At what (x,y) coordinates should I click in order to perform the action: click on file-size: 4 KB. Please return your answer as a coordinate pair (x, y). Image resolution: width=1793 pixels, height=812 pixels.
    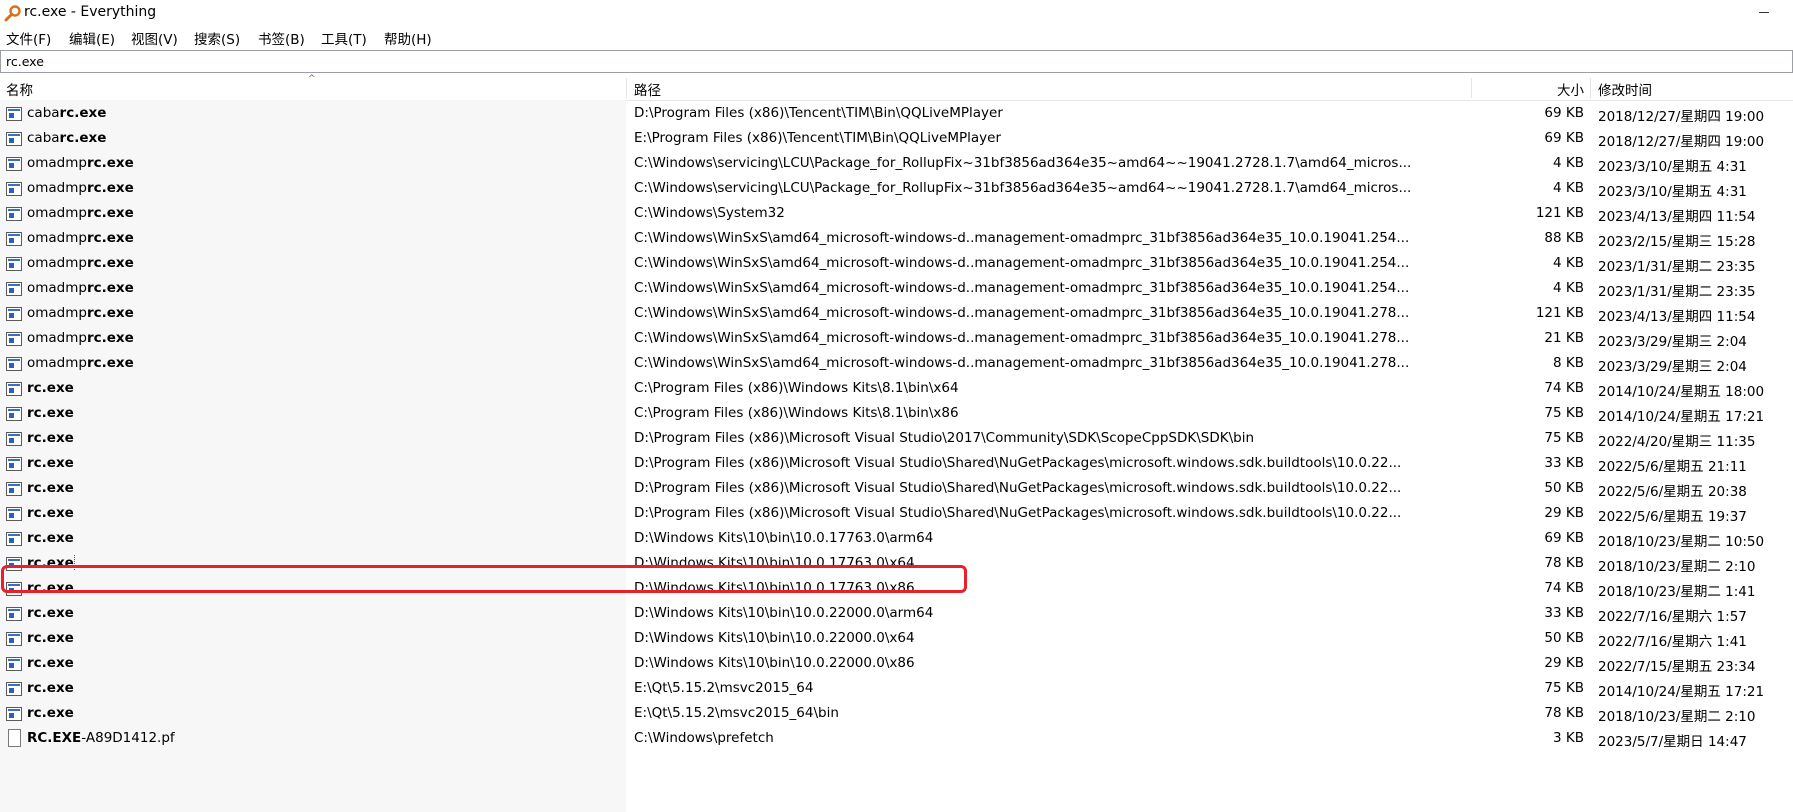
    Looking at the image, I should click on (1568, 188).